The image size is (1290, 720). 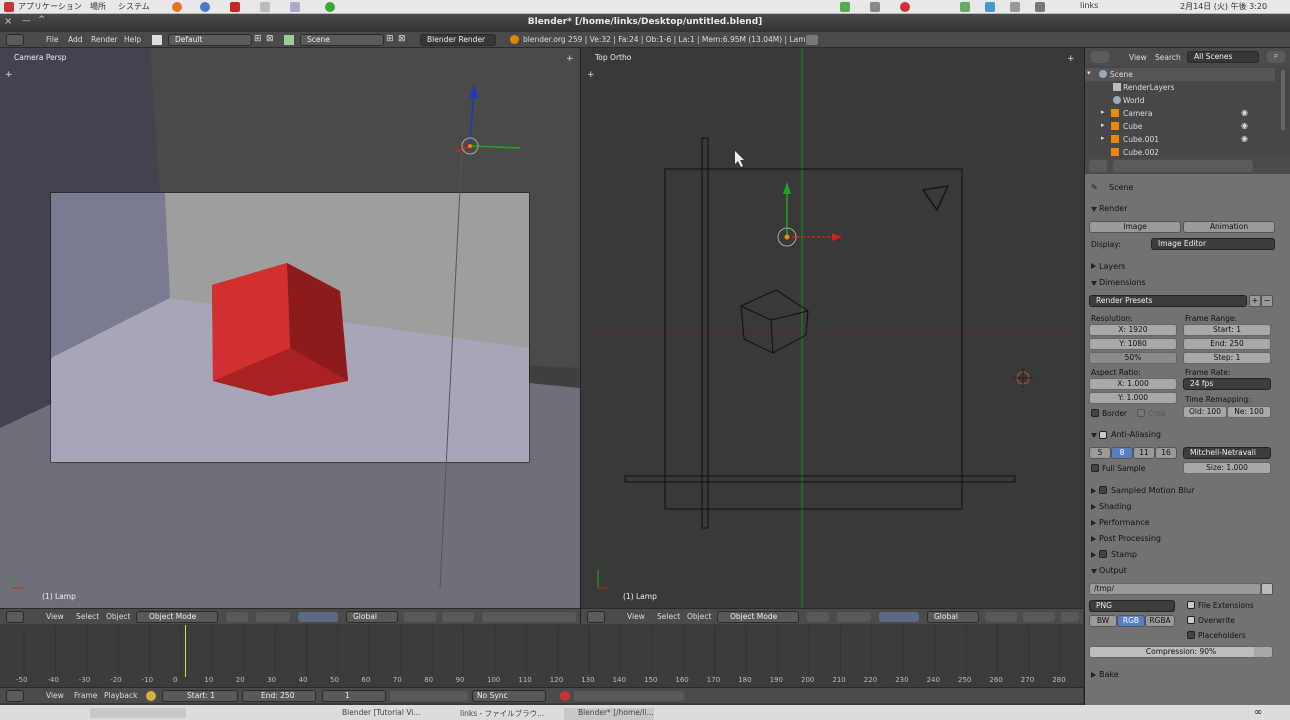 I want to click on menu-applications: アプリケーション, so click(x=50, y=6).